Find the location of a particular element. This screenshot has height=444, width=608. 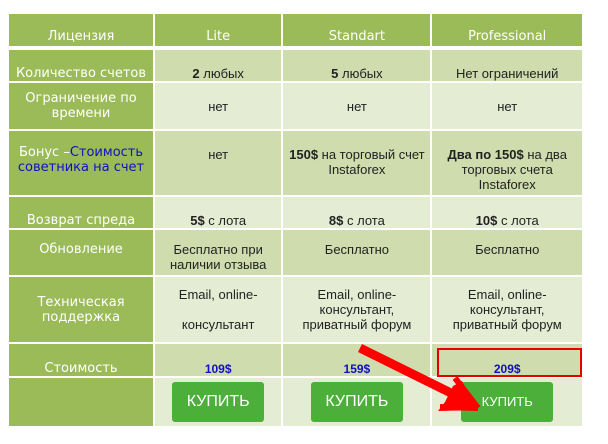

red-arrow-annotation is located at coordinates (419, 377).